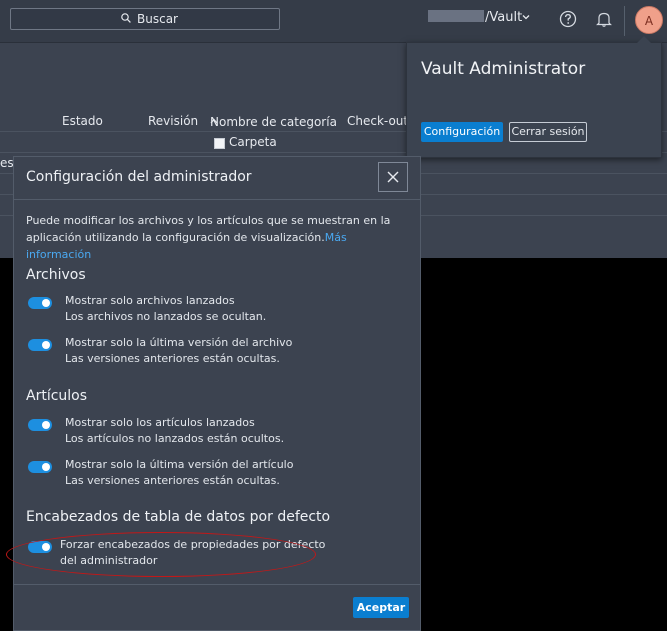 The width and height of the screenshot is (667, 631). What do you see at coordinates (56, 275) in the screenshot?
I see `section-heading-files: Archivos` at bounding box center [56, 275].